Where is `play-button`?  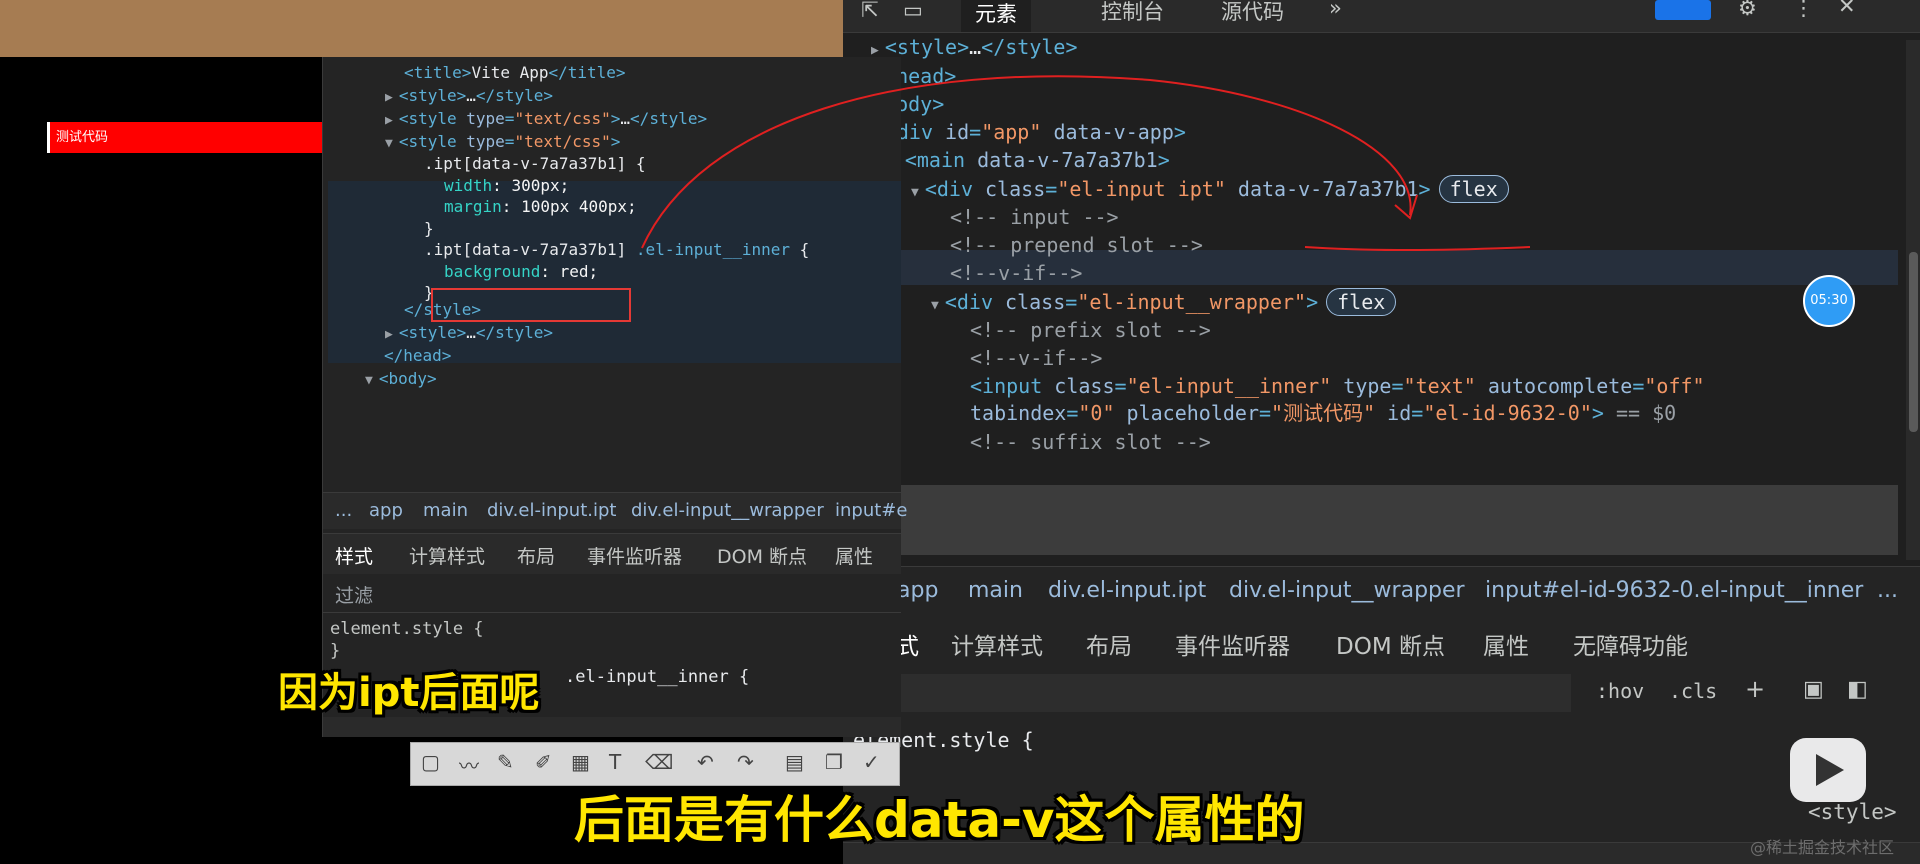
play-button is located at coordinates (1828, 770).